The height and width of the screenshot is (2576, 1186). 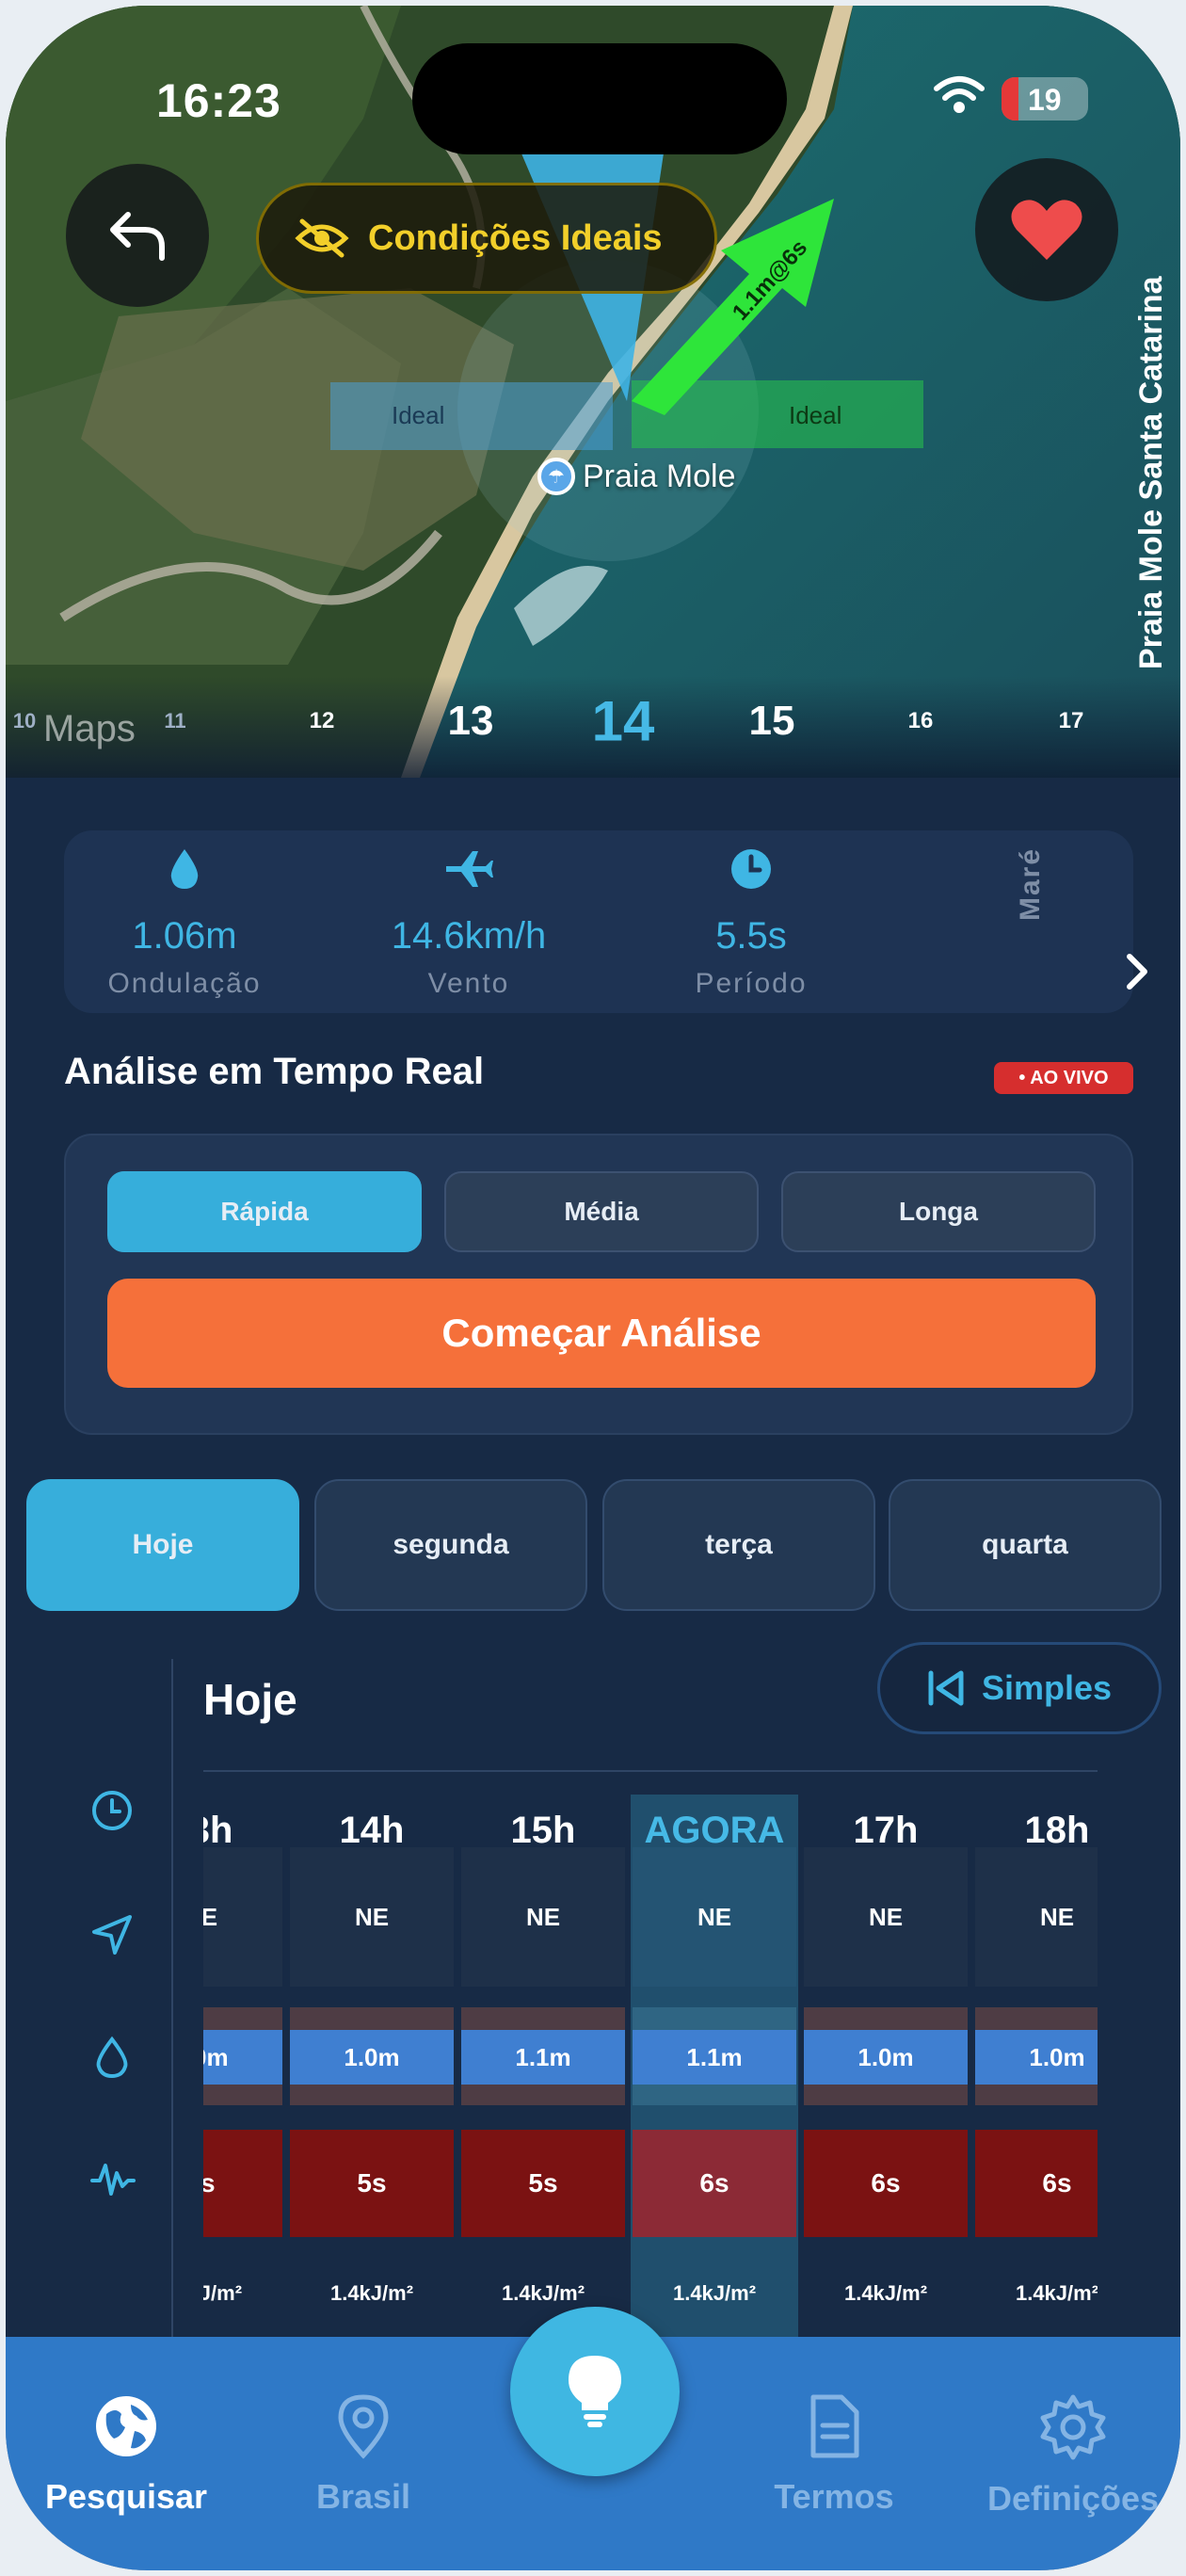 What do you see at coordinates (468, 983) in the screenshot?
I see `wind-label: Vento` at bounding box center [468, 983].